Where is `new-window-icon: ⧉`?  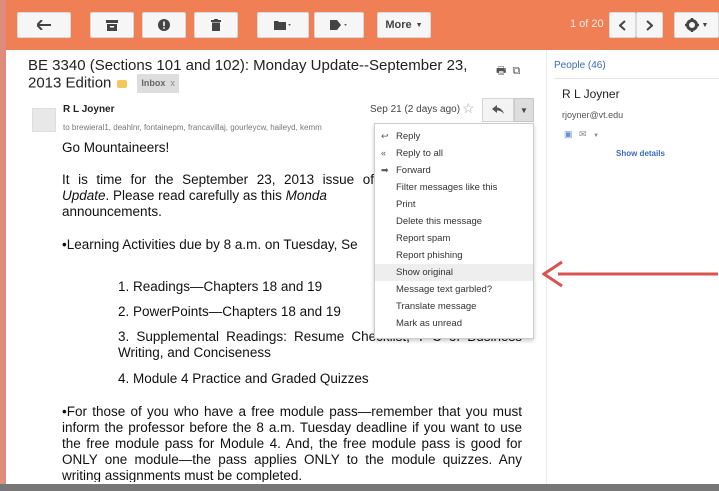
new-window-icon: ⧉ is located at coordinates (516, 71).